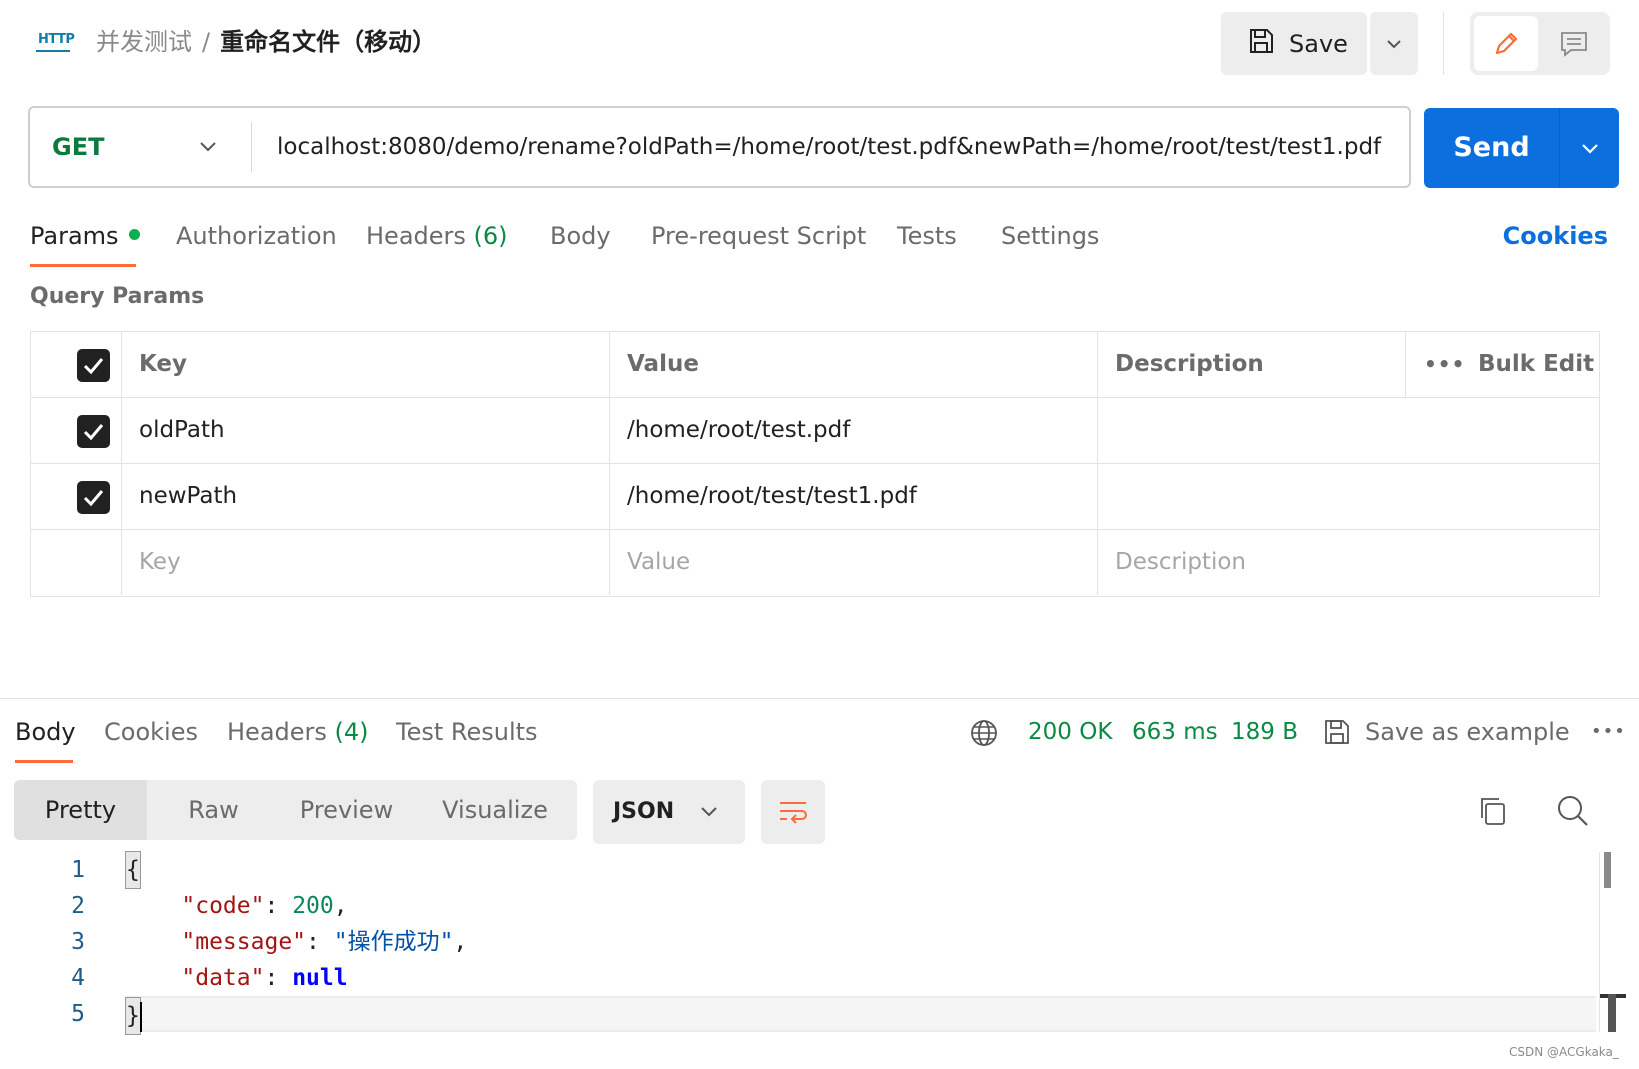  I want to click on column-header-key: Key, so click(366, 364).